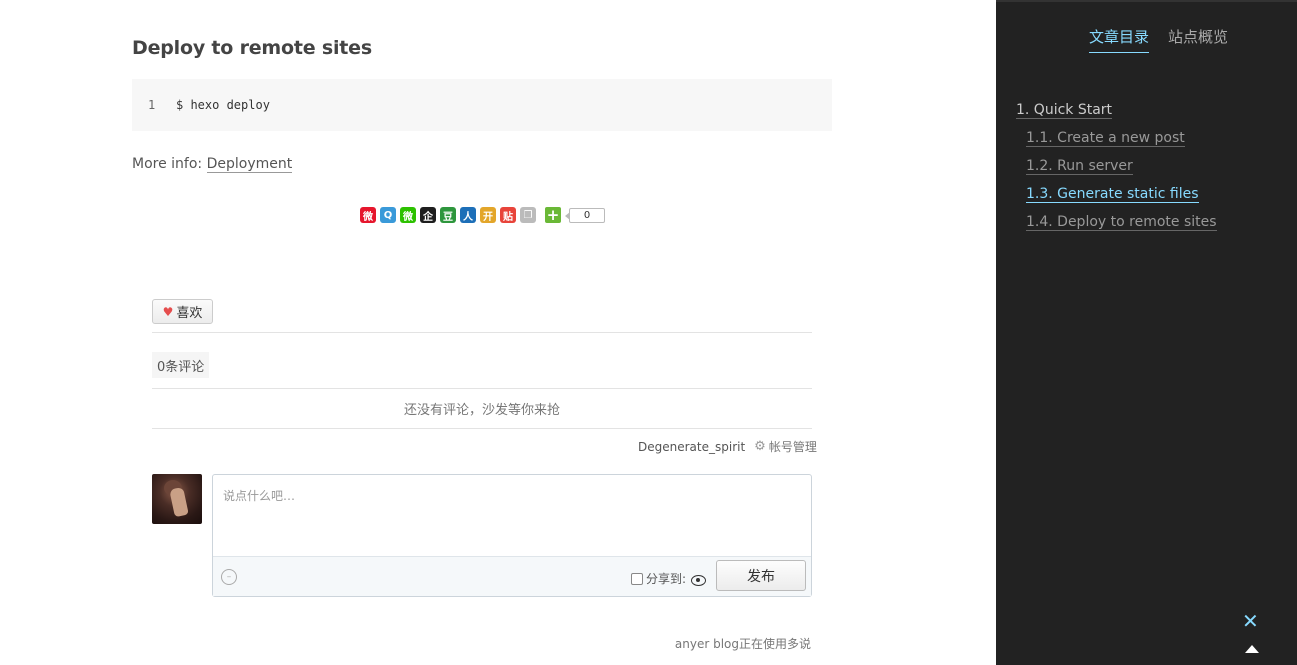 This screenshot has height=665, width=1297. What do you see at coordinates (481, 410) in the screenshot?
I see `empty-comments-message: 还没有评论，沙发等你来抢` at bounding box center [481, 410].